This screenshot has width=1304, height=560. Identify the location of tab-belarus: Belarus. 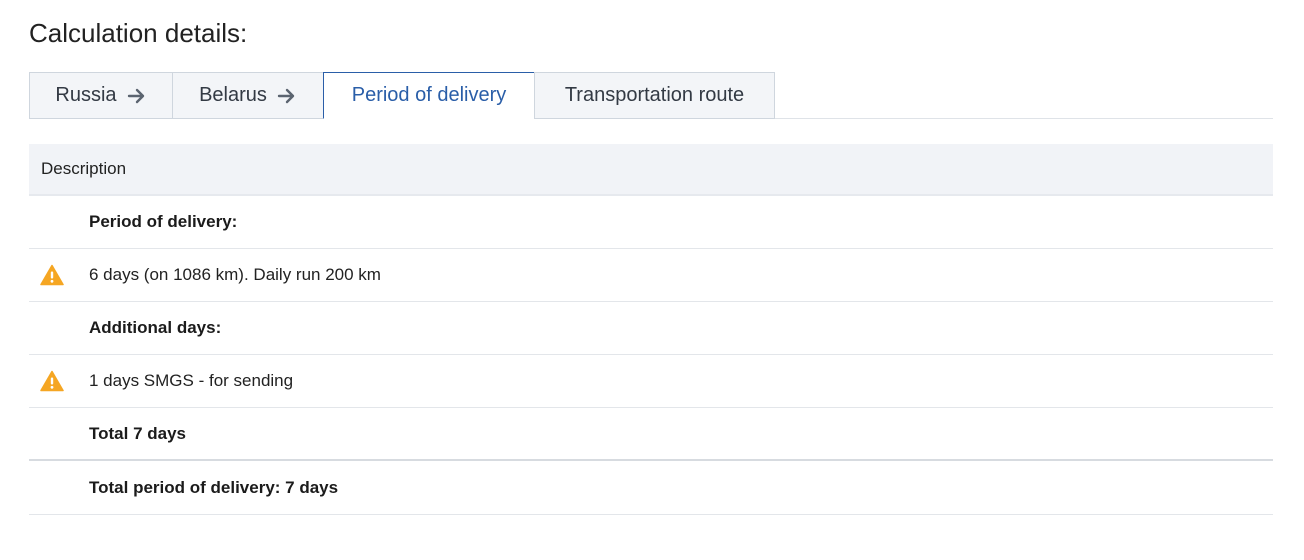
(248, 95).